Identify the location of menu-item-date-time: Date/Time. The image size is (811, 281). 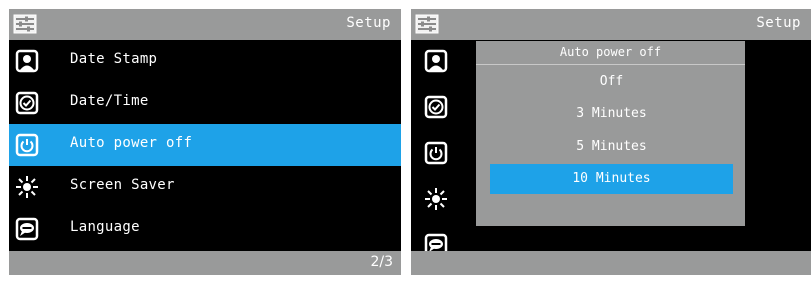
(205, 103).